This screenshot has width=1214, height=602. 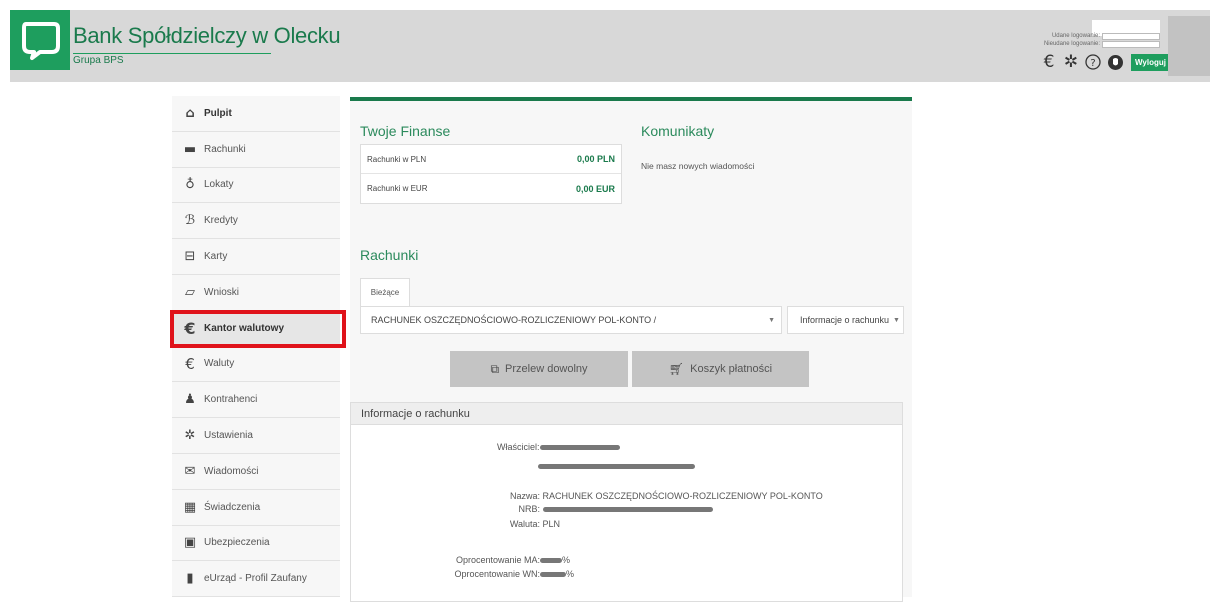 What do you see at coordinates (258, 329) in the screenshot?
I see `highlight-annotation` at bounding box center [258, 329].